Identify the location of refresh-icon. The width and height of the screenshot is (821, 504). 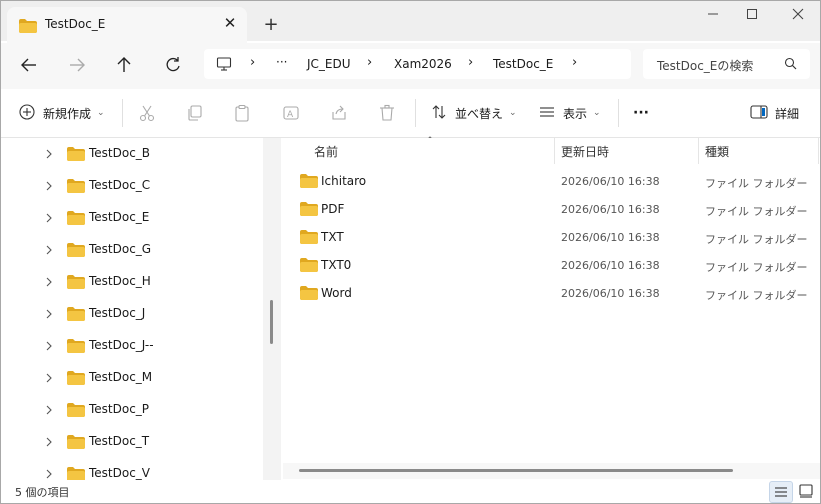
(173, 65).